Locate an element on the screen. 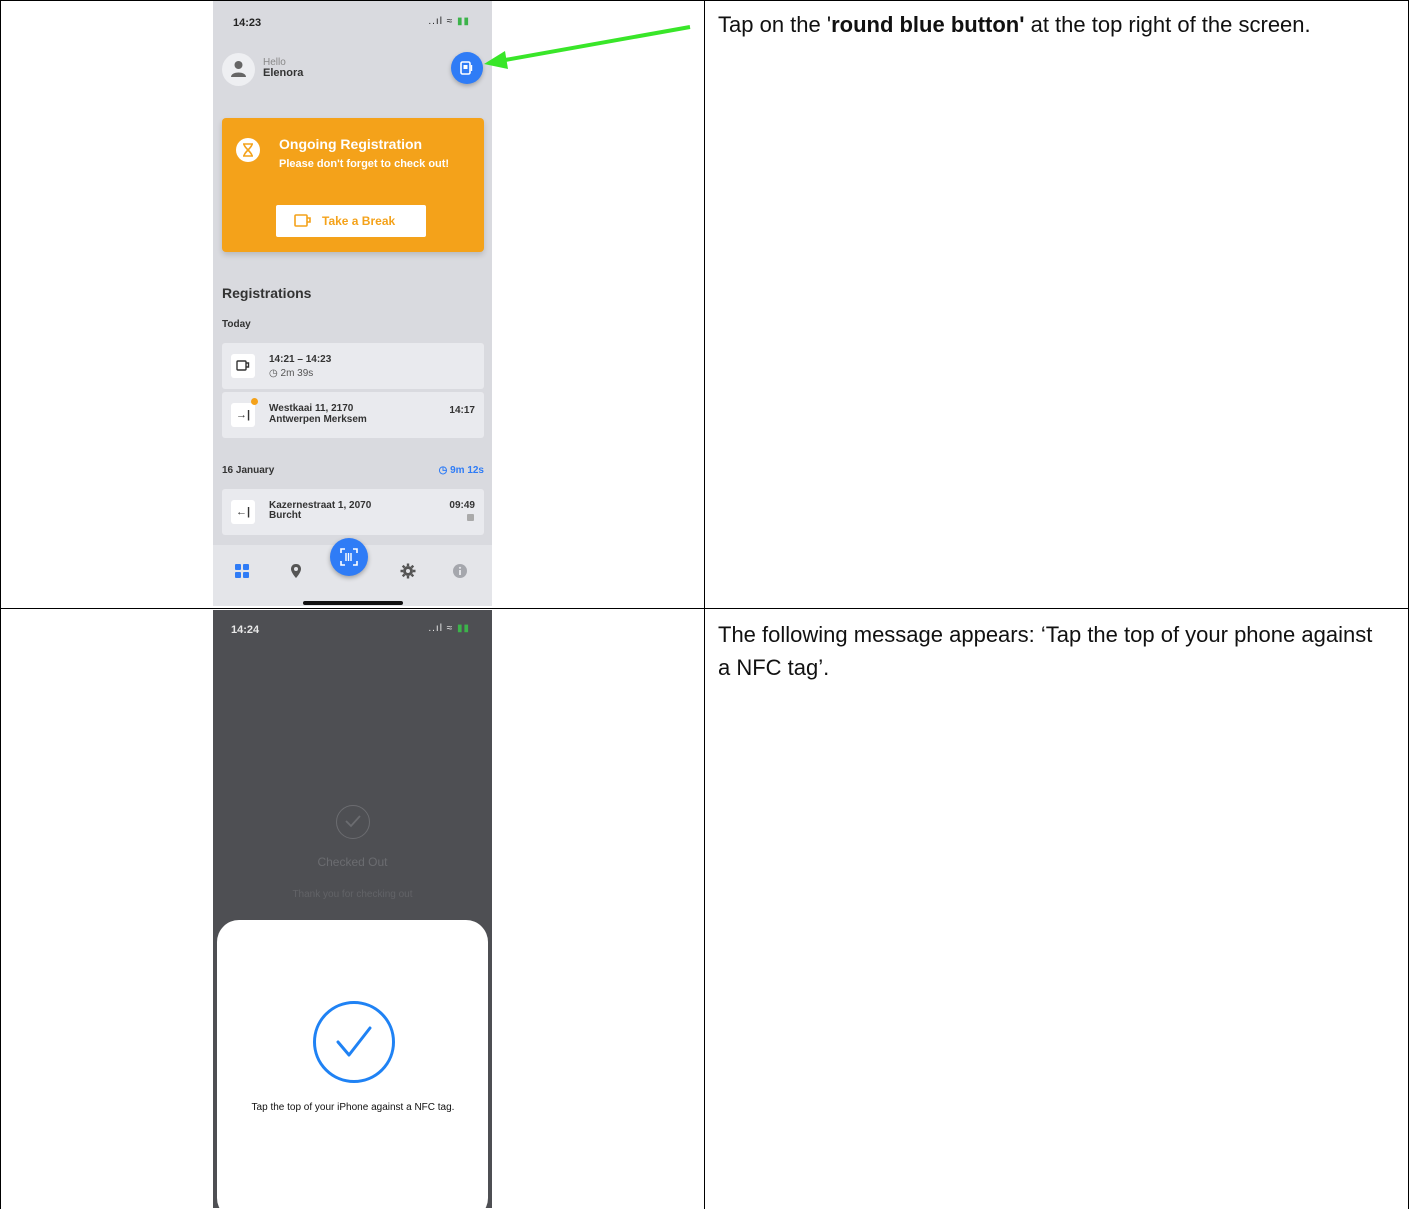 The image size is (1410, 1209). round-blue-button is located at coordinates (467, 68).